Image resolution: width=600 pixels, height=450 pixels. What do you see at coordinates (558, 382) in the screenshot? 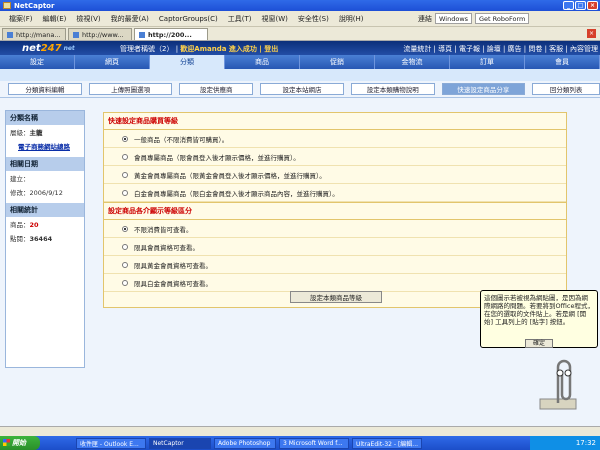
I see `paperclip-icon` at bounding box center [558, 382].